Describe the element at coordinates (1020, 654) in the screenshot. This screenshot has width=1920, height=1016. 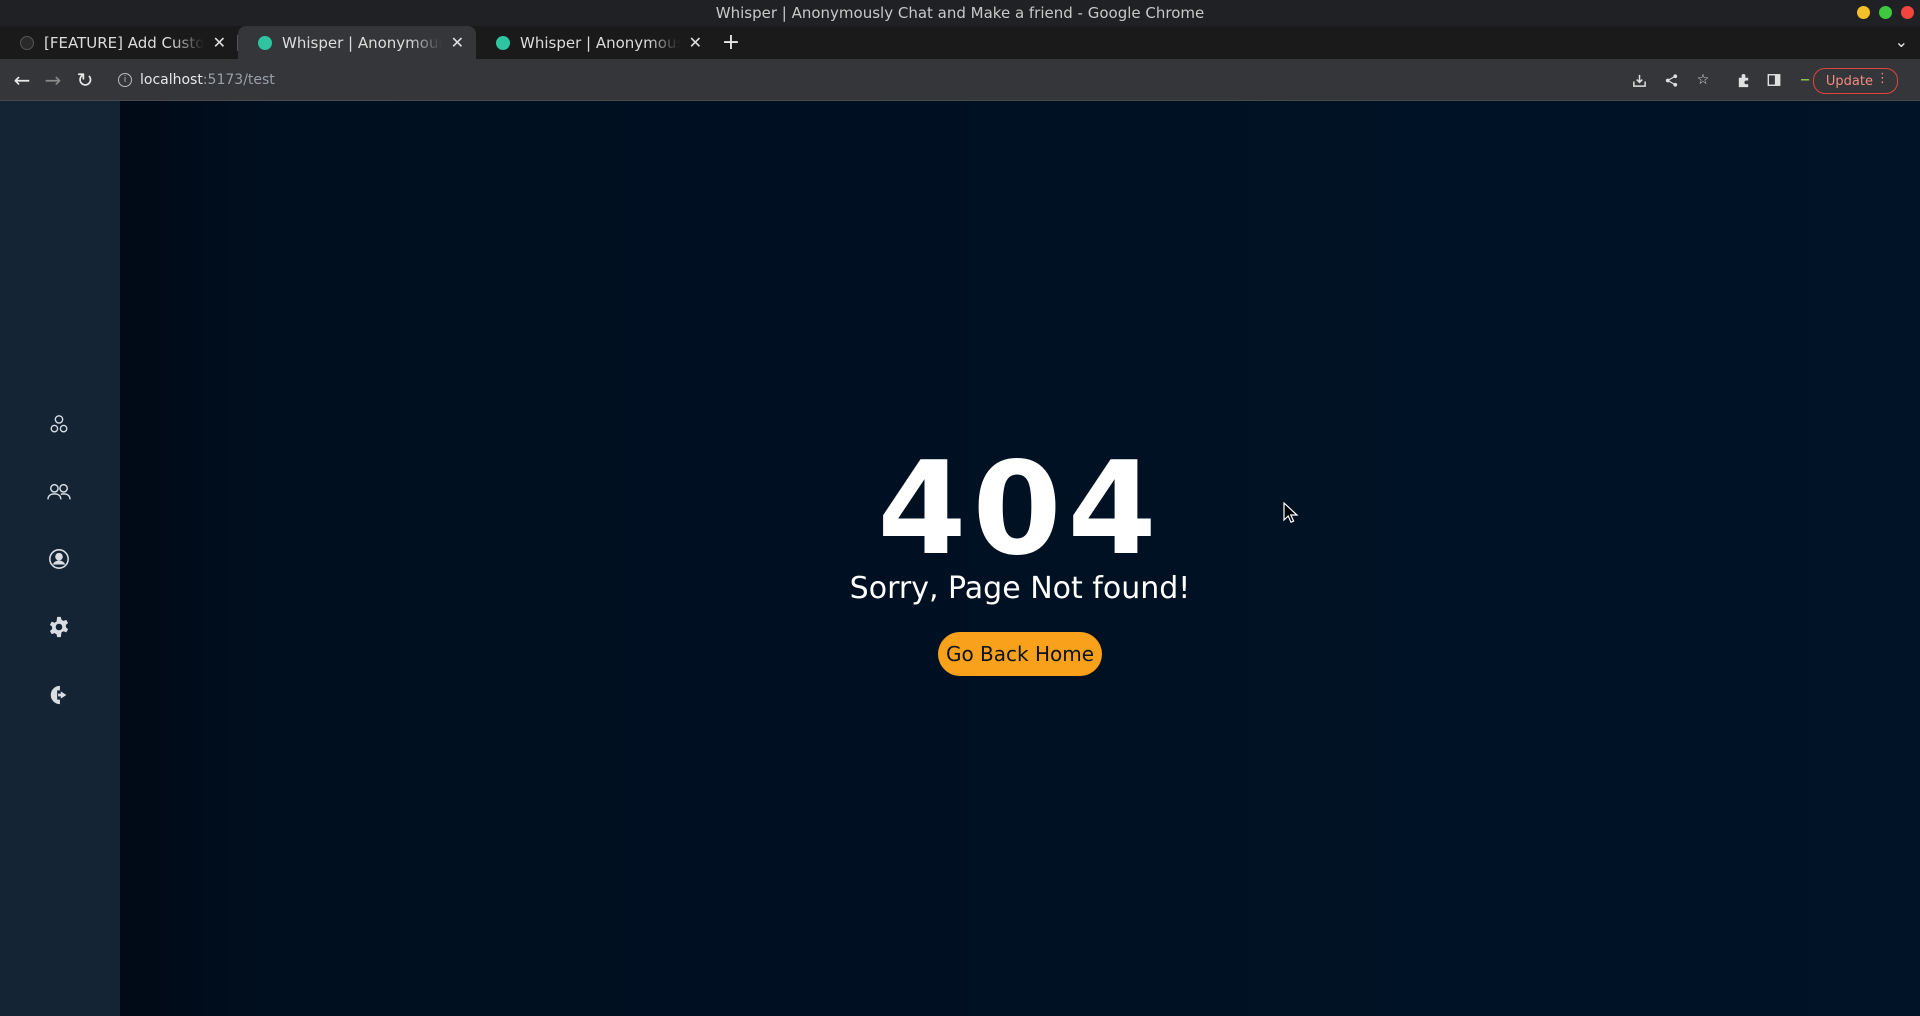
I see `go-back-home-button: Go Back Home` at that location.